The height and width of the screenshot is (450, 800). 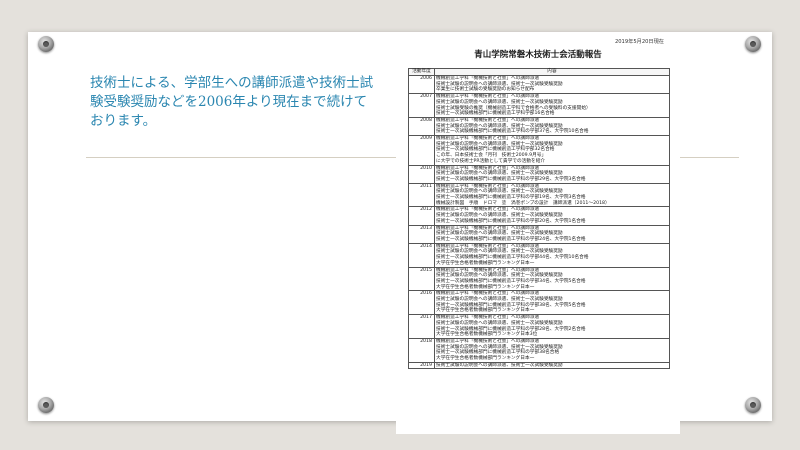 What do you see at coordinates (552, 72) in the screenshot?
I see `header-content: 内容` at bounding box center [552, 72].